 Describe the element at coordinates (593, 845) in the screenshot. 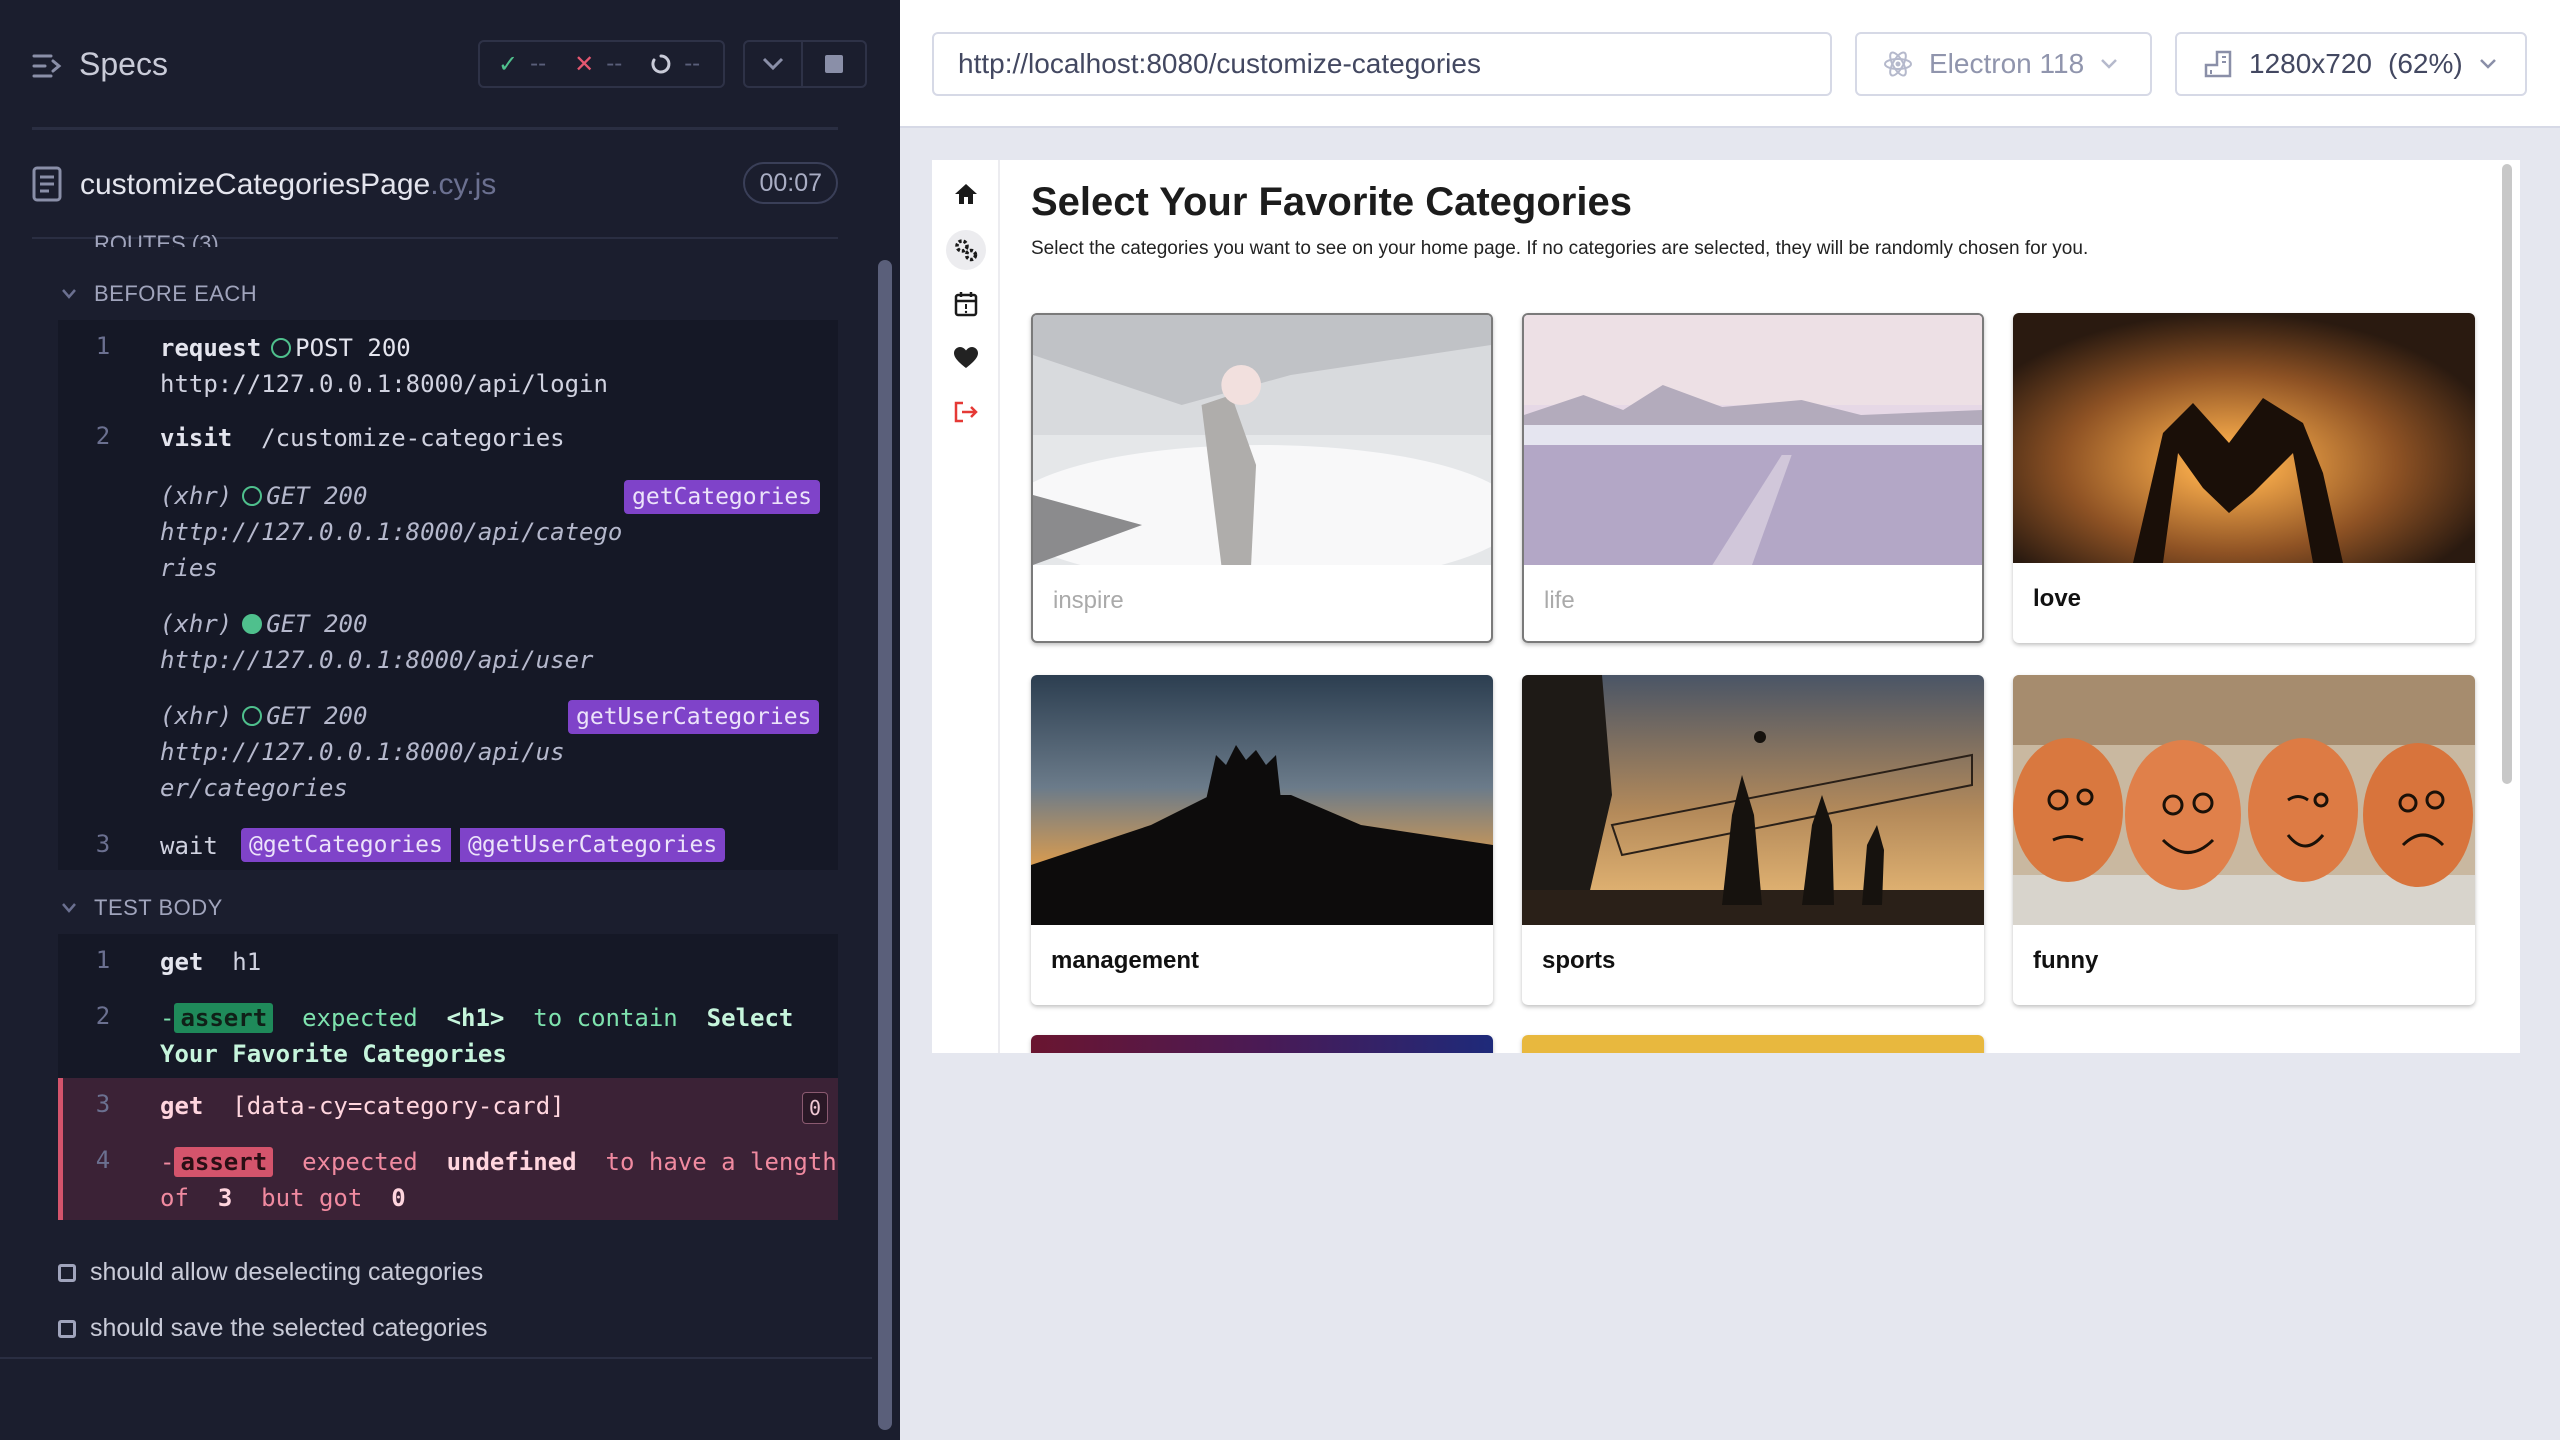

I see `alias-badge: @getUserCategories` at that location.